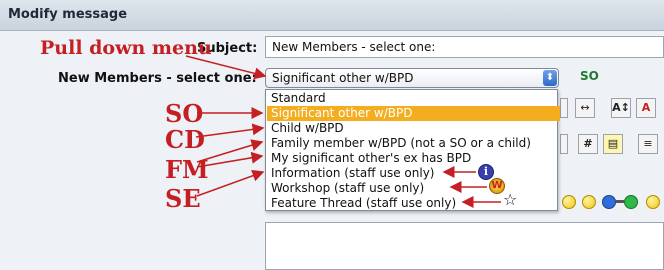 The width and height of the screenshot is (664, 270). I want to click on arrow-cd, so click(230, 130).